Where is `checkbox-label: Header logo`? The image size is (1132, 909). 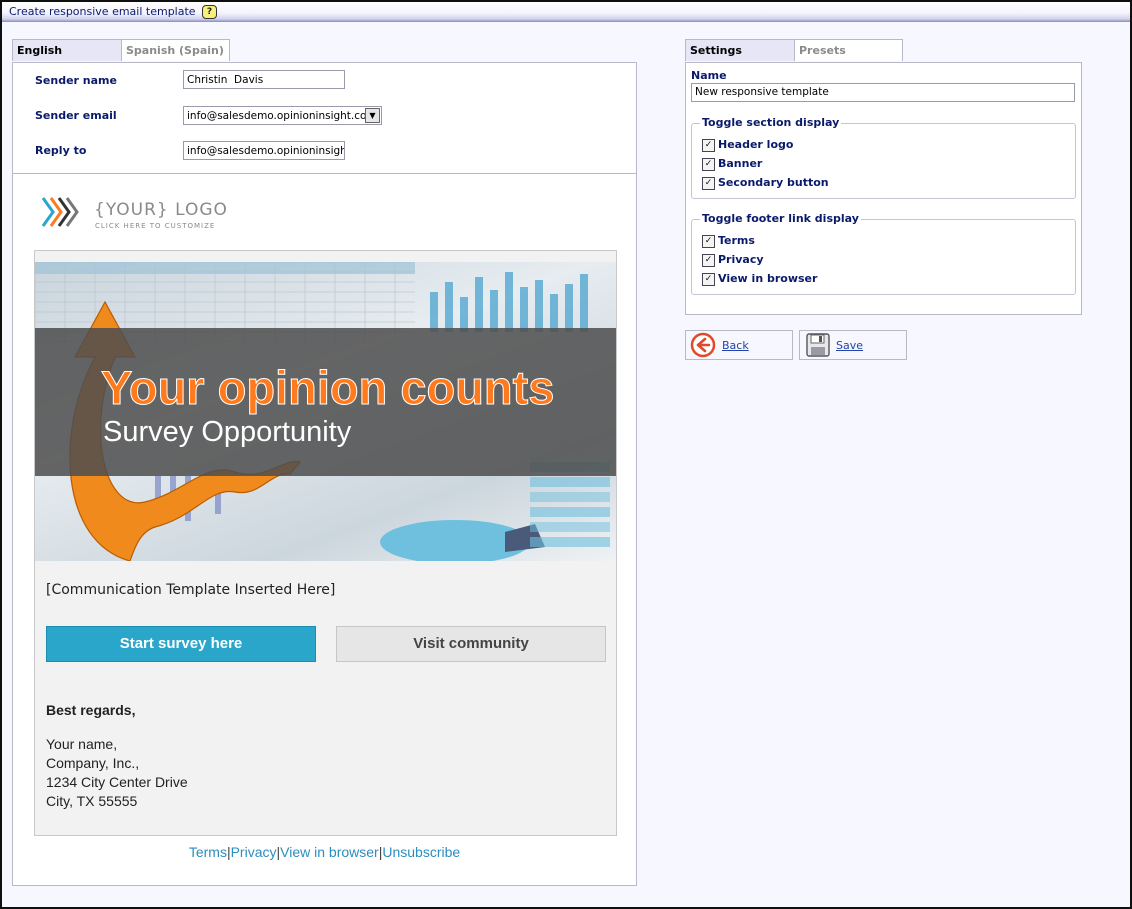 checkbox-label: Header logo is located at coordinates (756, 144).